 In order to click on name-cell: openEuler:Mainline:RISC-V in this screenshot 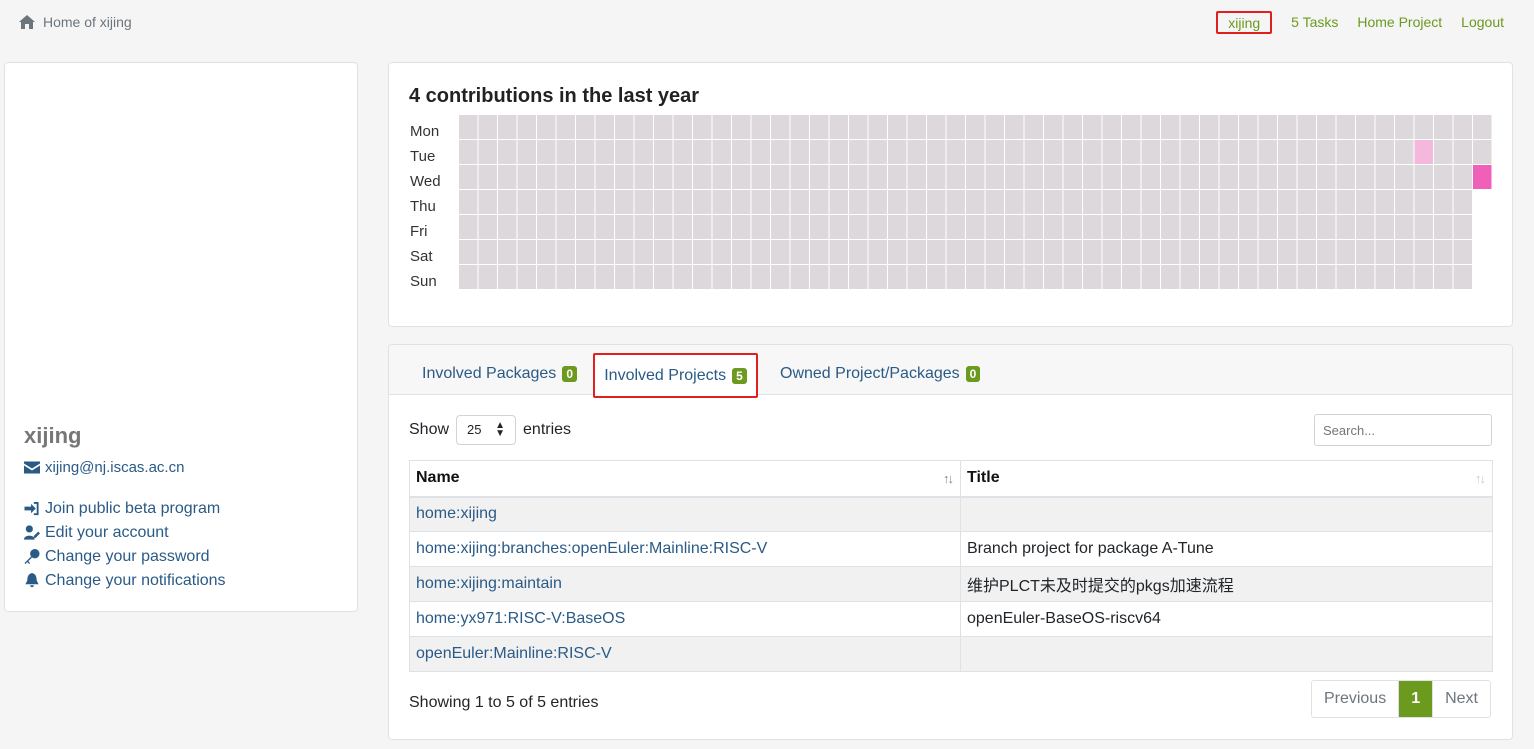, I will do `click(685, 654)`.